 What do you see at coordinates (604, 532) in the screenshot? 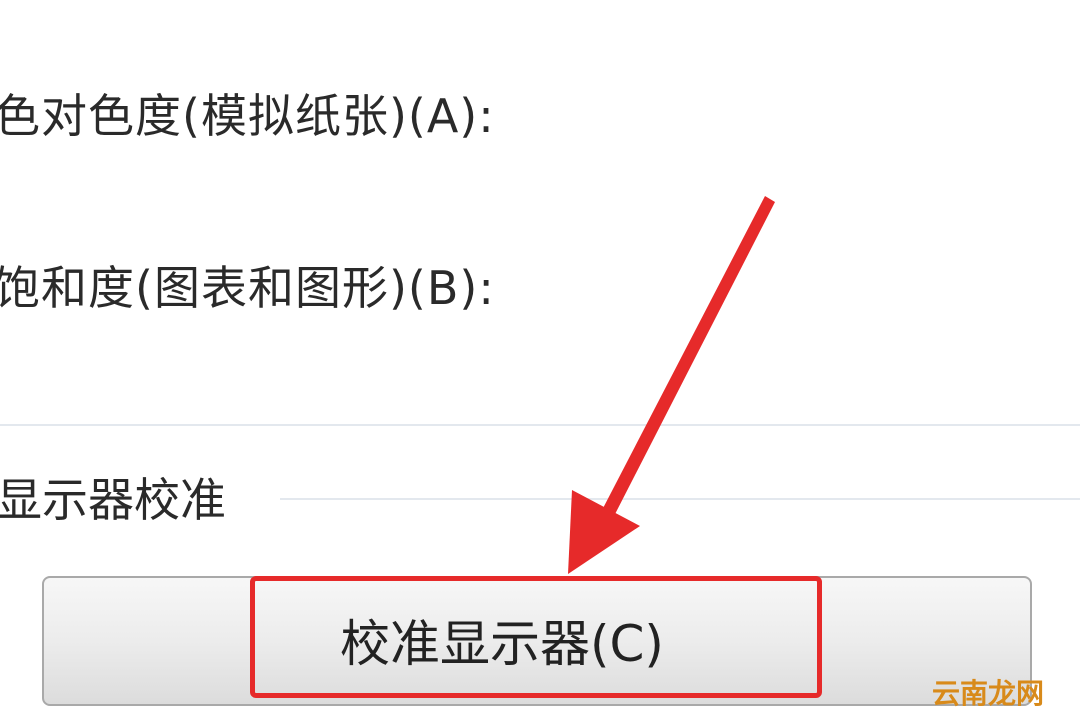
I see `arrow-head` at bounding box center [604, 532].